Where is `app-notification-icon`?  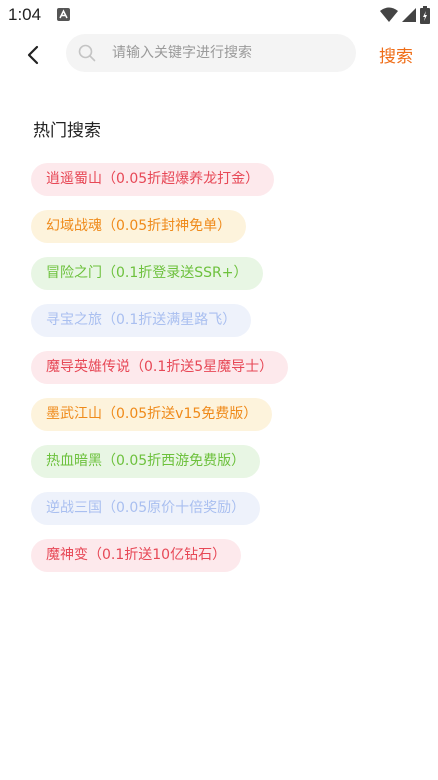
app-notification-icon is located at coordinates (63, 14).